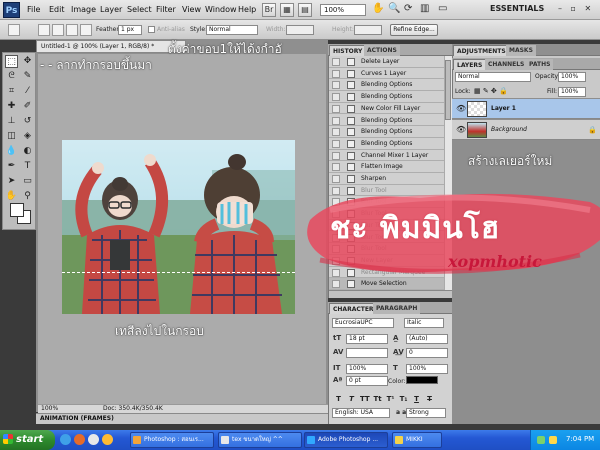  What do you see at coordinates (417, 440) in the screenshot?
I see `taskbar-task-button: MIKKI` at bounding box center [417, 440].